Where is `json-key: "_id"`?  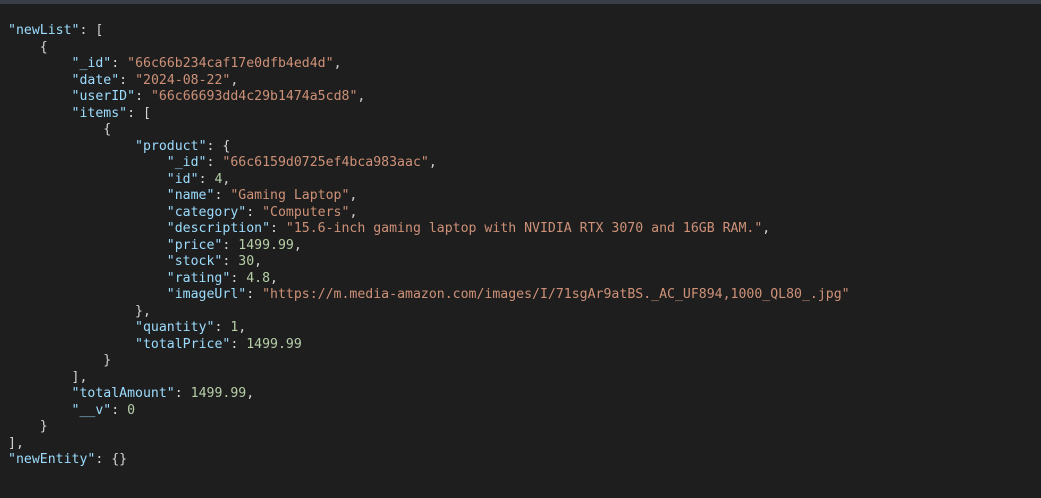
json-key: "_id" is located at coordinates (186, 162).